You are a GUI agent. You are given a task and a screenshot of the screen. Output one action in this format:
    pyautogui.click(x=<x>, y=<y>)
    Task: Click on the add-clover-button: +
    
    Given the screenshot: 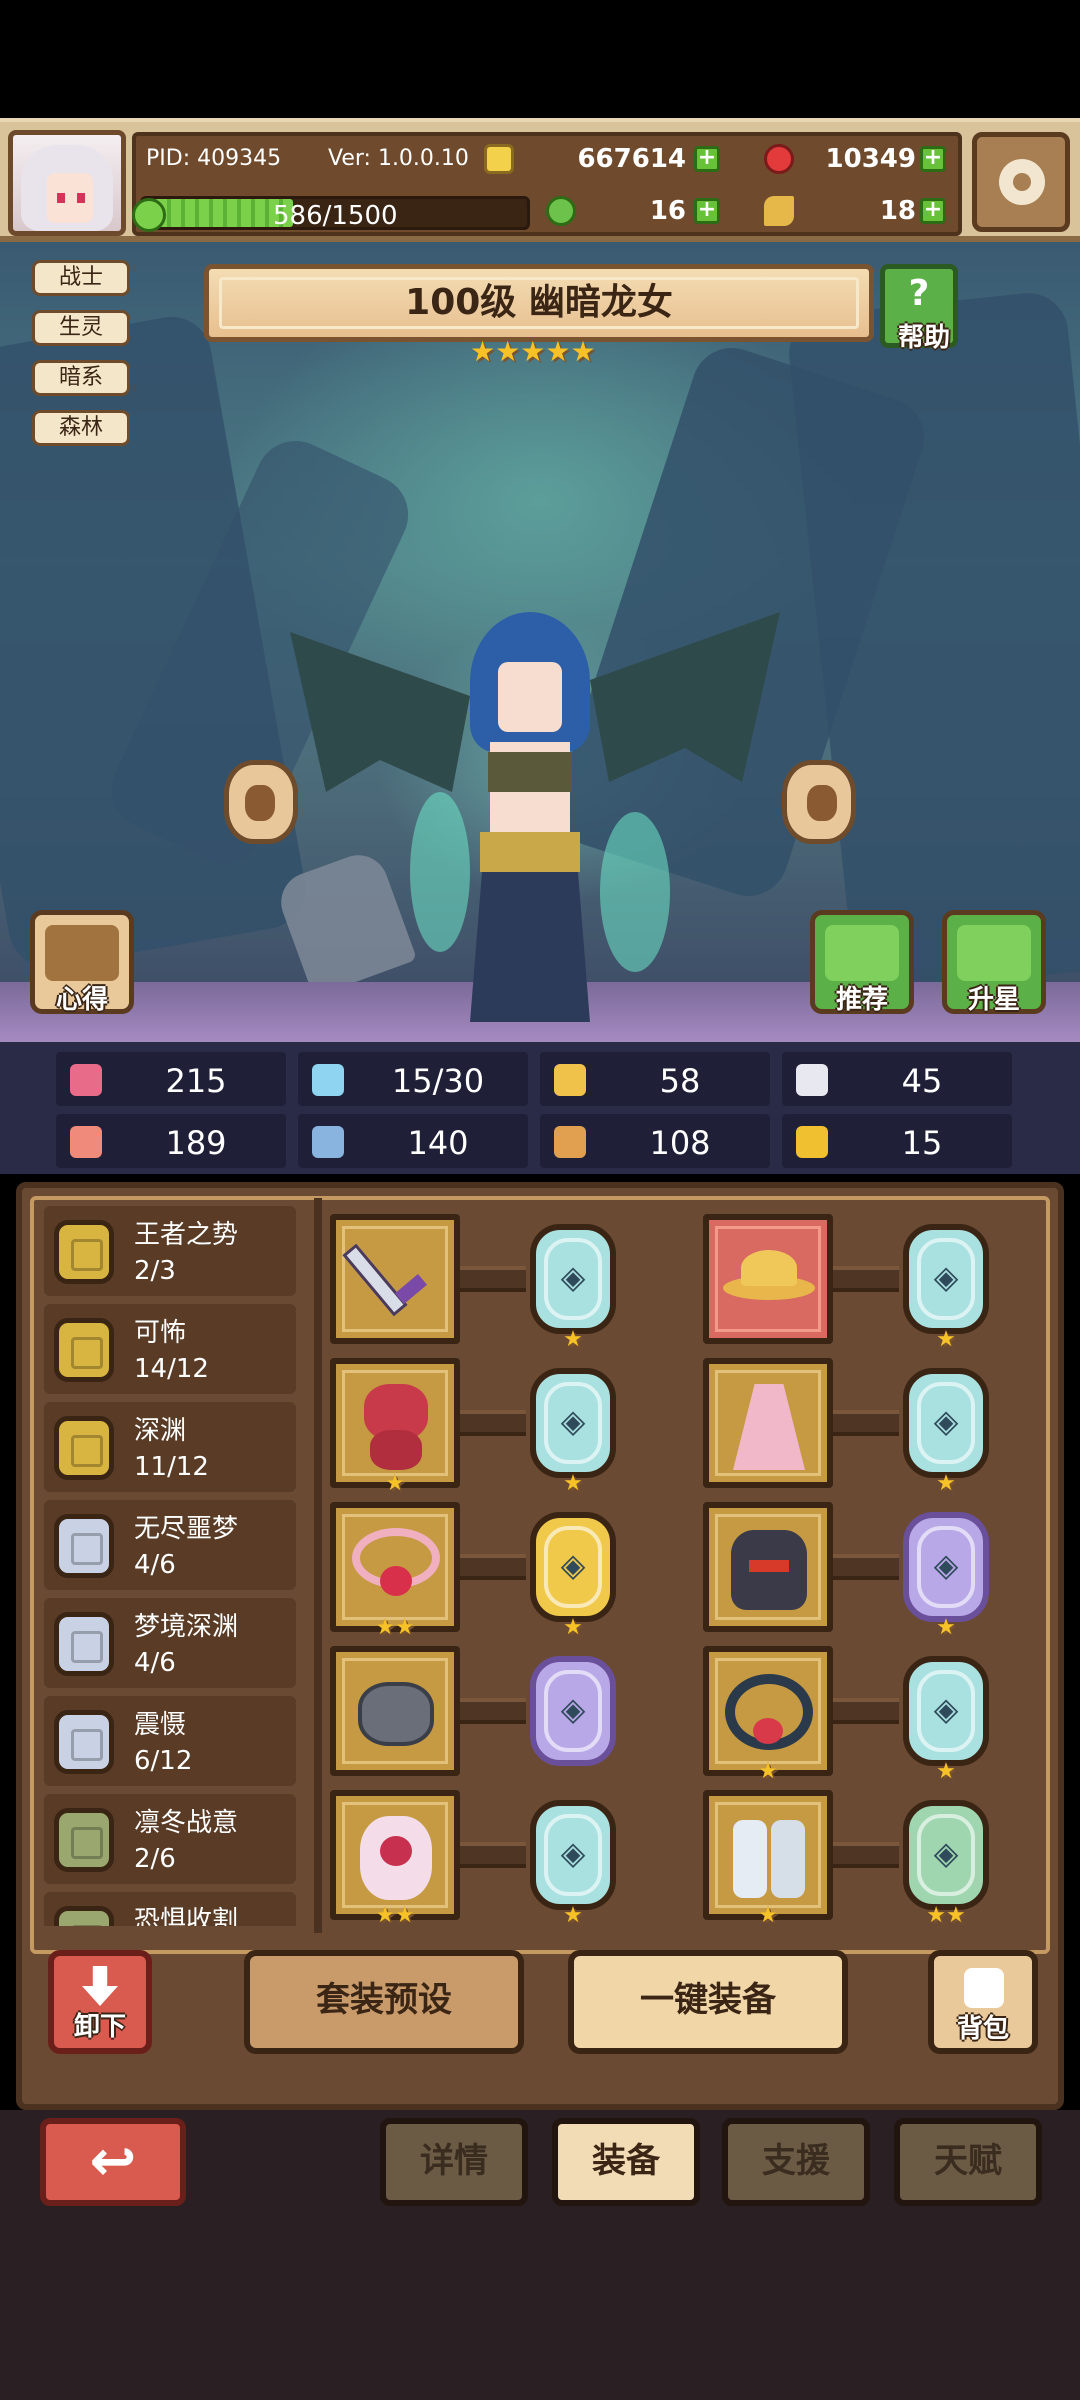 What is the action you would take?
    pyautogui.click(x=707, y=211)
    